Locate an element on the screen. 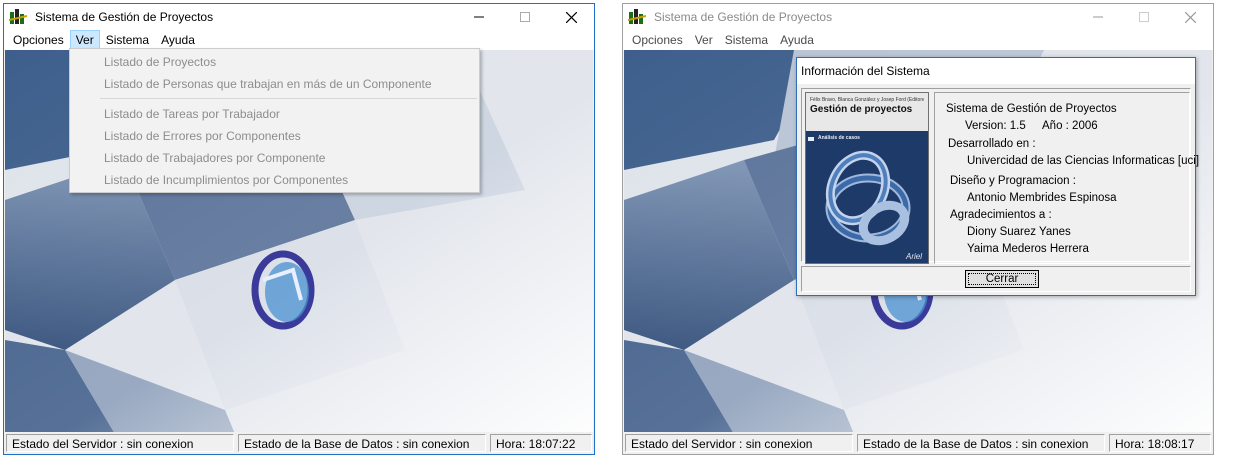 The width and height of the screenshot is (1233, 473). thanks-label: Agradecimientos a : is located at coordinates (1001, 215).